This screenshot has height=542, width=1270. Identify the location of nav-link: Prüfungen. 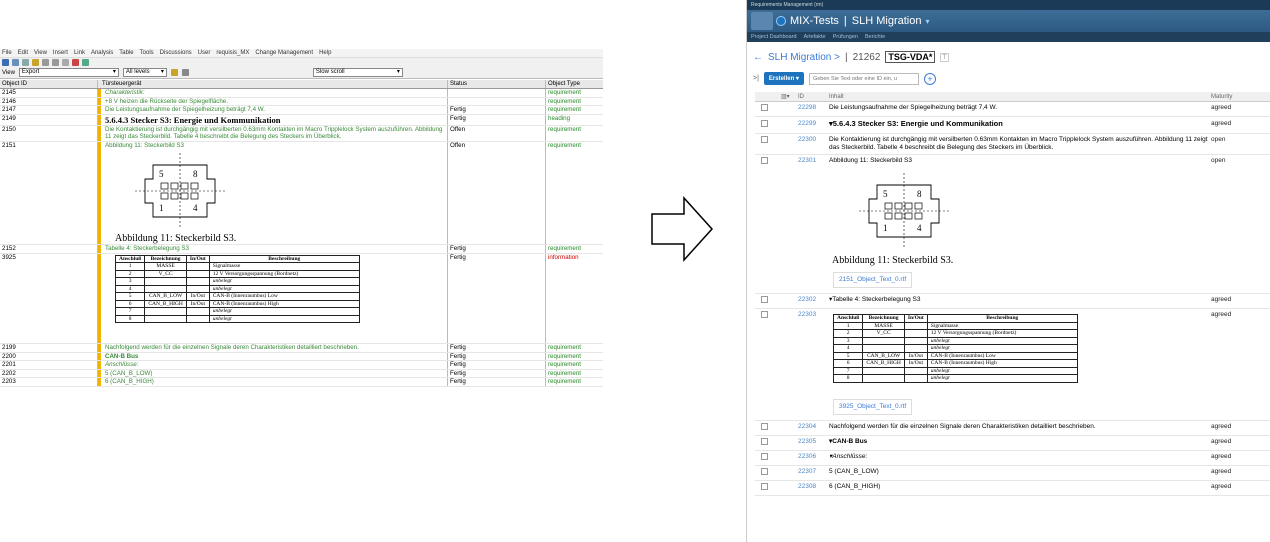
(845, 37).